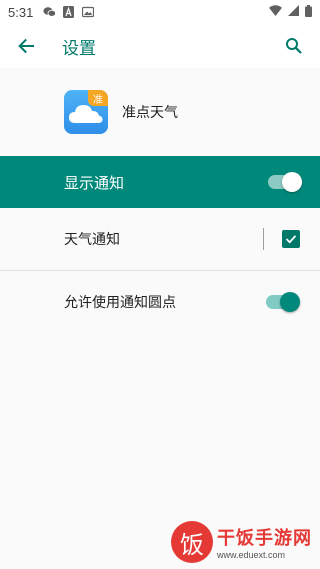  What do you see at coordinates (150, 113) in the screenshot?
I see `app-name: 准点天气` at bounding box center [150, 113].